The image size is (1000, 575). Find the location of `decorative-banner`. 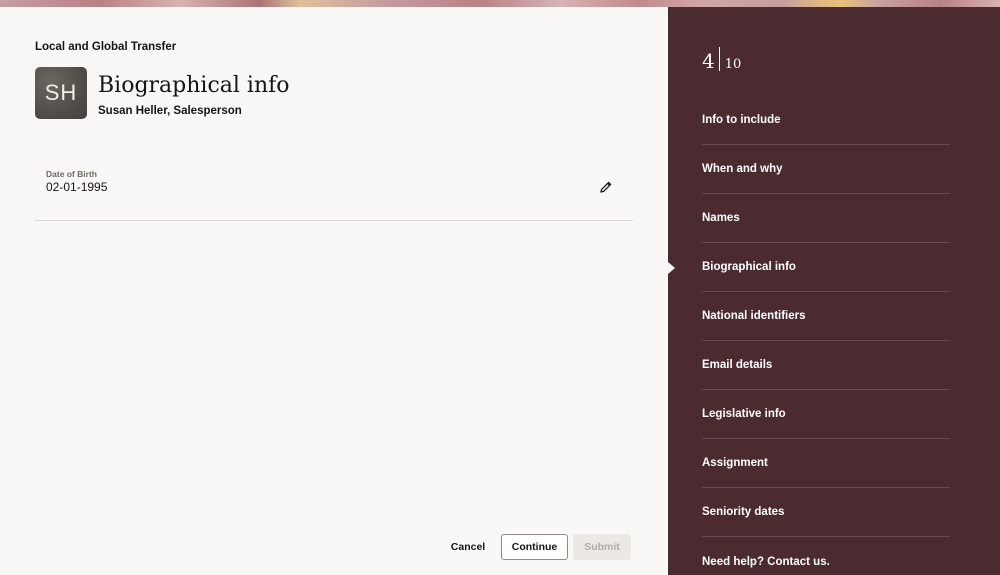

decorative-banner is located at coordinates (500, 3).